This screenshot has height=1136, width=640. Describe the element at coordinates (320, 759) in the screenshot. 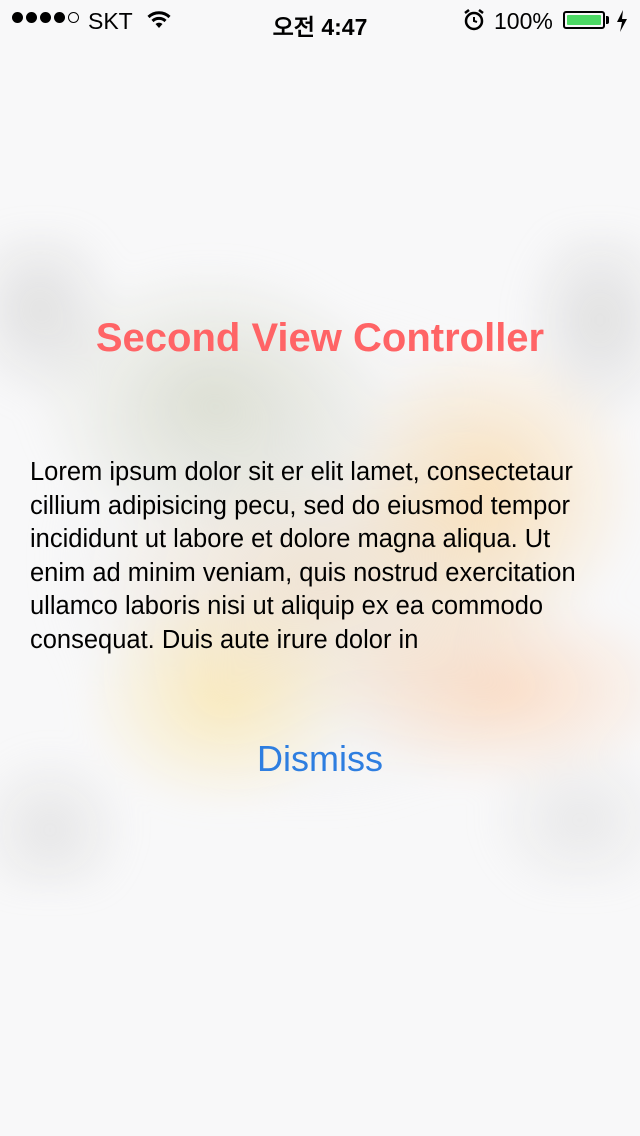

I see `dismiss-button: Dismiss` at that location.